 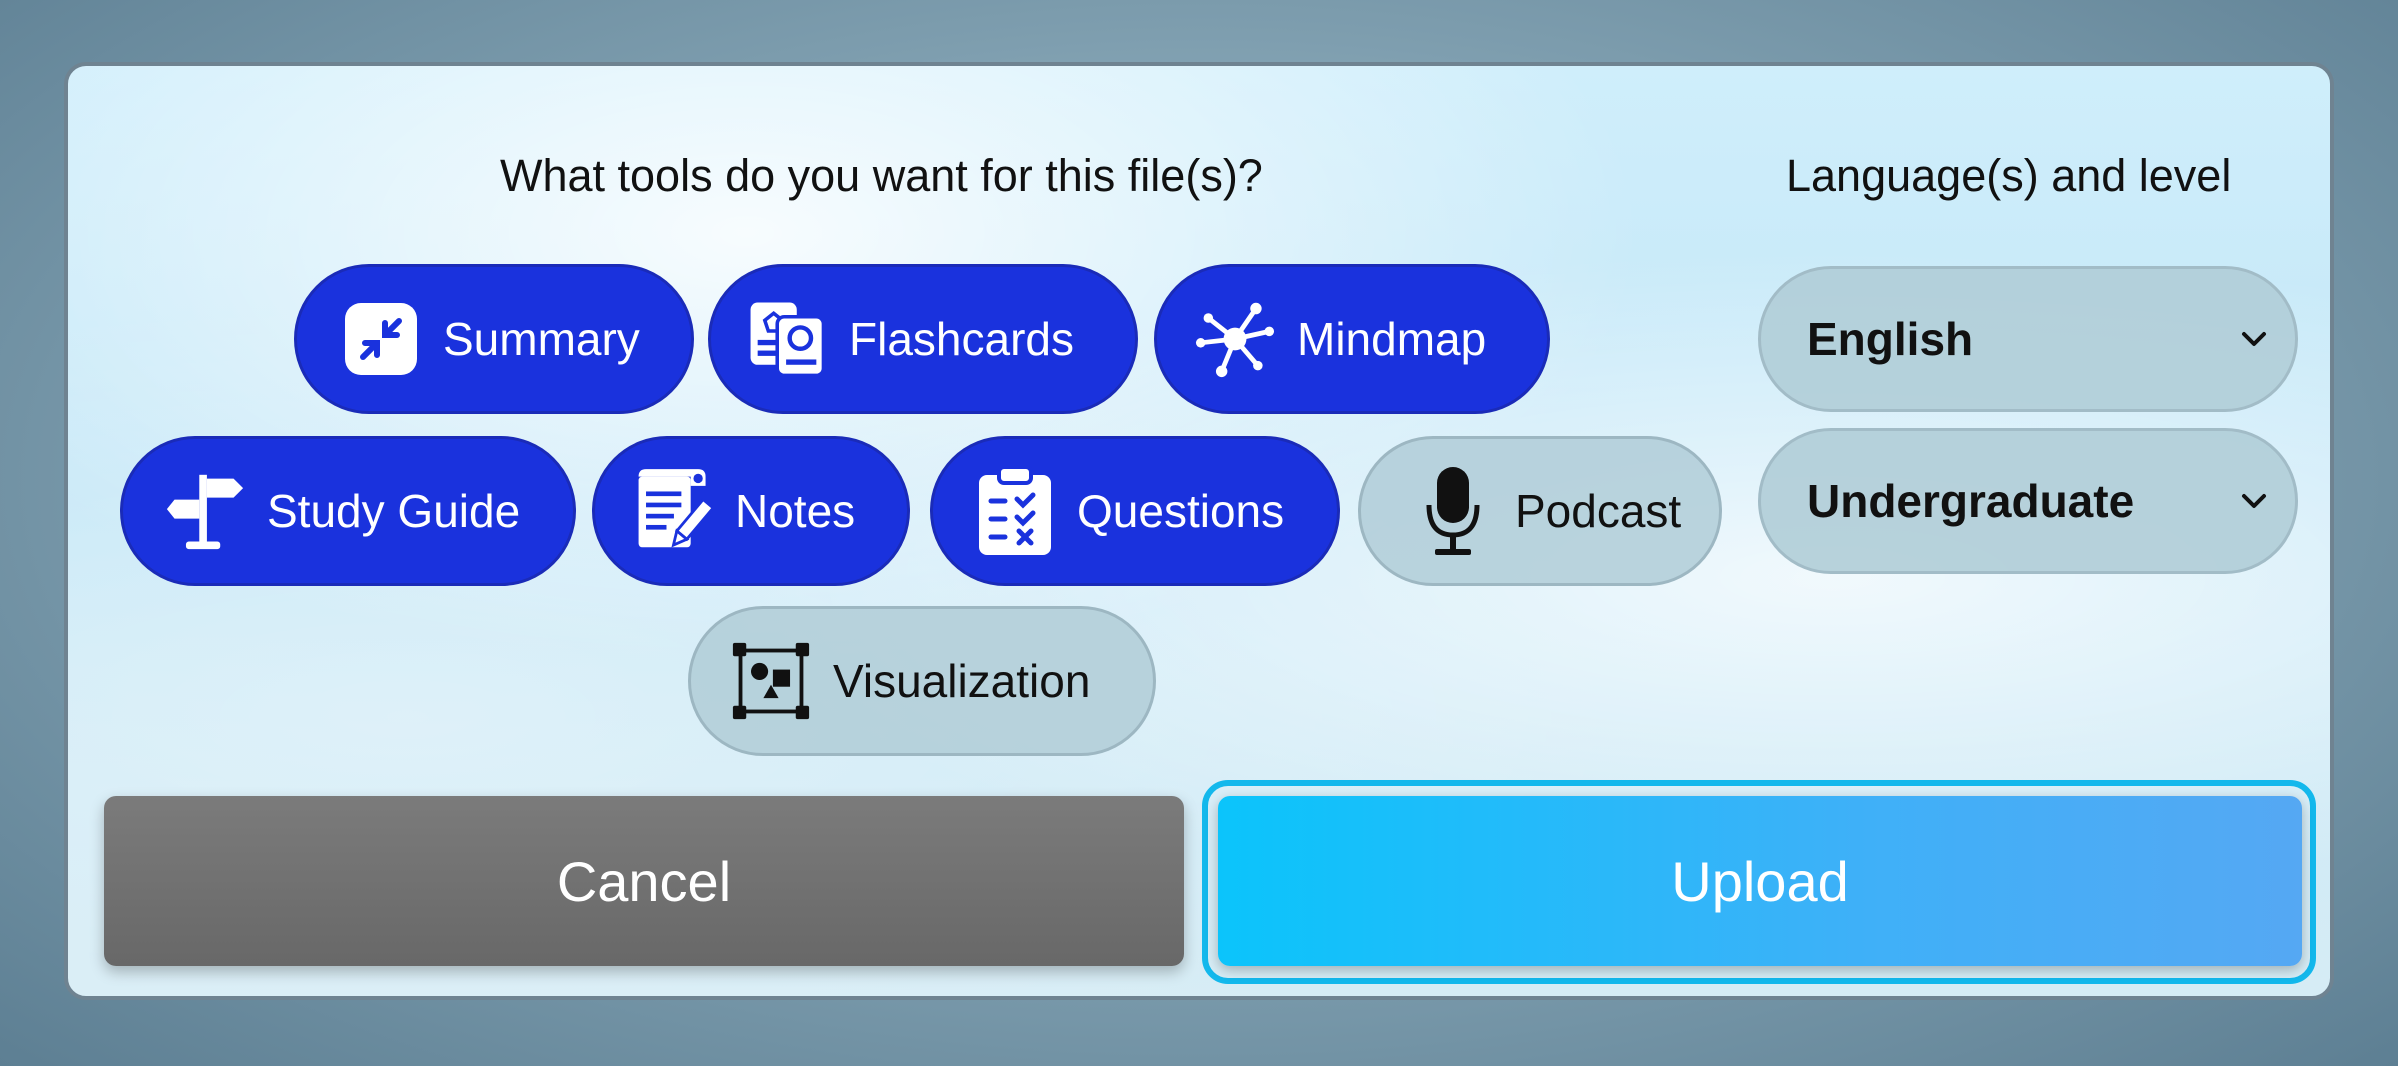 What do you see at coordinates (771, 681) in the screenshot?
I see `shapes-icon` at bounding box center [771, 681].